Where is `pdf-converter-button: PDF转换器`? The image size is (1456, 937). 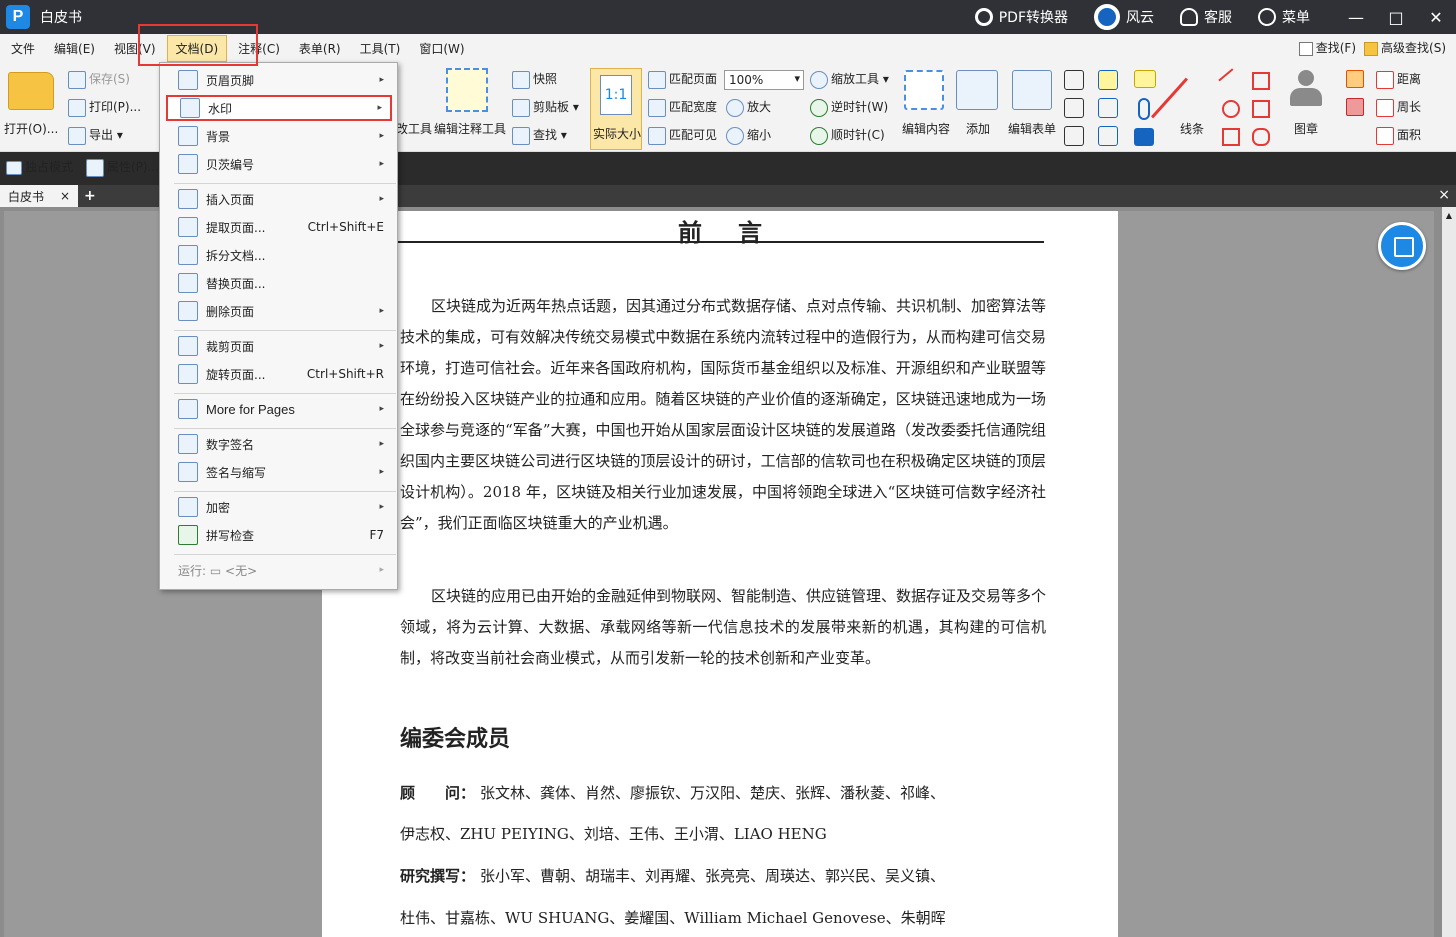 pdf-converter-button: PDF转换器 is located at coordinates (1021, 17).